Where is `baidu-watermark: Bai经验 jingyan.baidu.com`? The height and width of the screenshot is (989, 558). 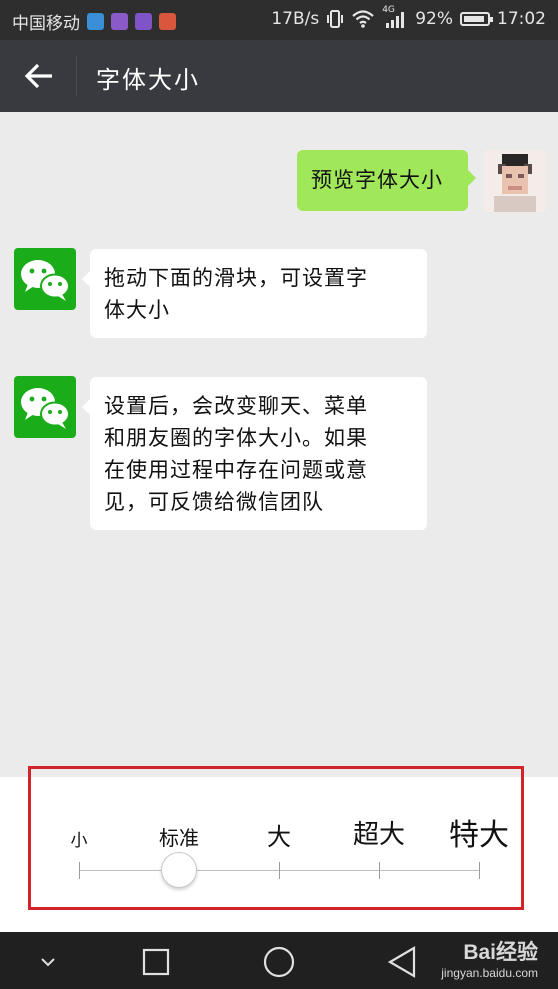
baidu-watermark: Bai经验 jingyan.baidu.com is located at coordinates (489, 958).